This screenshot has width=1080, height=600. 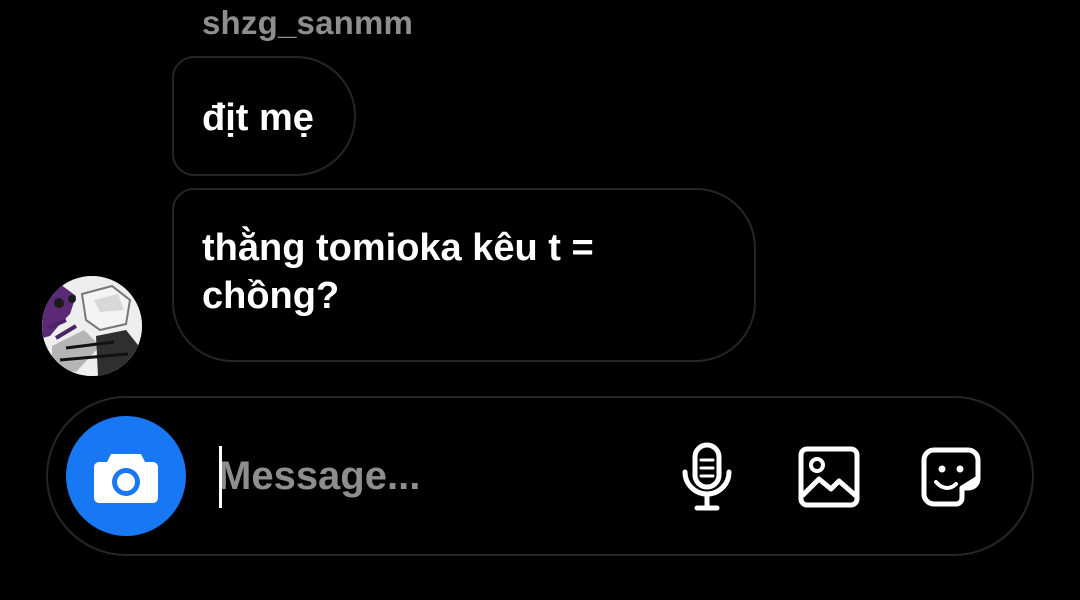 I want to click on gallery-icon, so click(x=829, y=477).